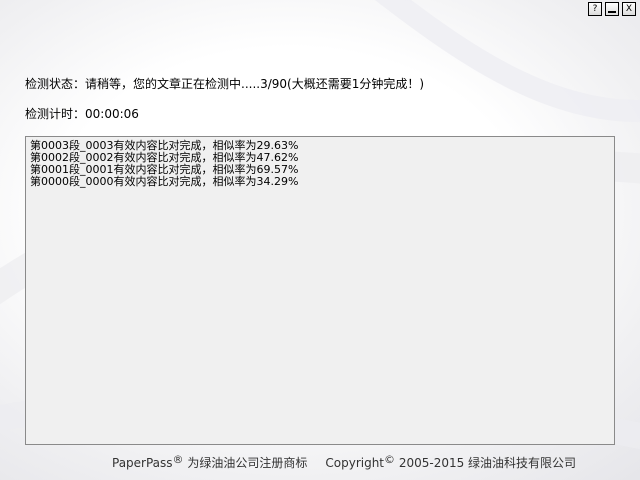 The width and height of the screenshot is (640, 480). What do you see at coordinates (55, 84) in the screenshot?
I see `status-label: 检测状态：` at bounding box center [55, 84].